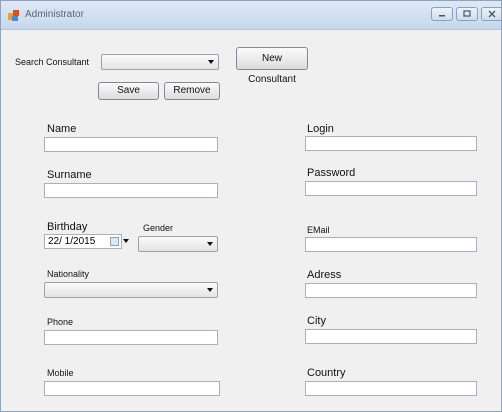  I want to click on minimize-button, so click(442, 14).